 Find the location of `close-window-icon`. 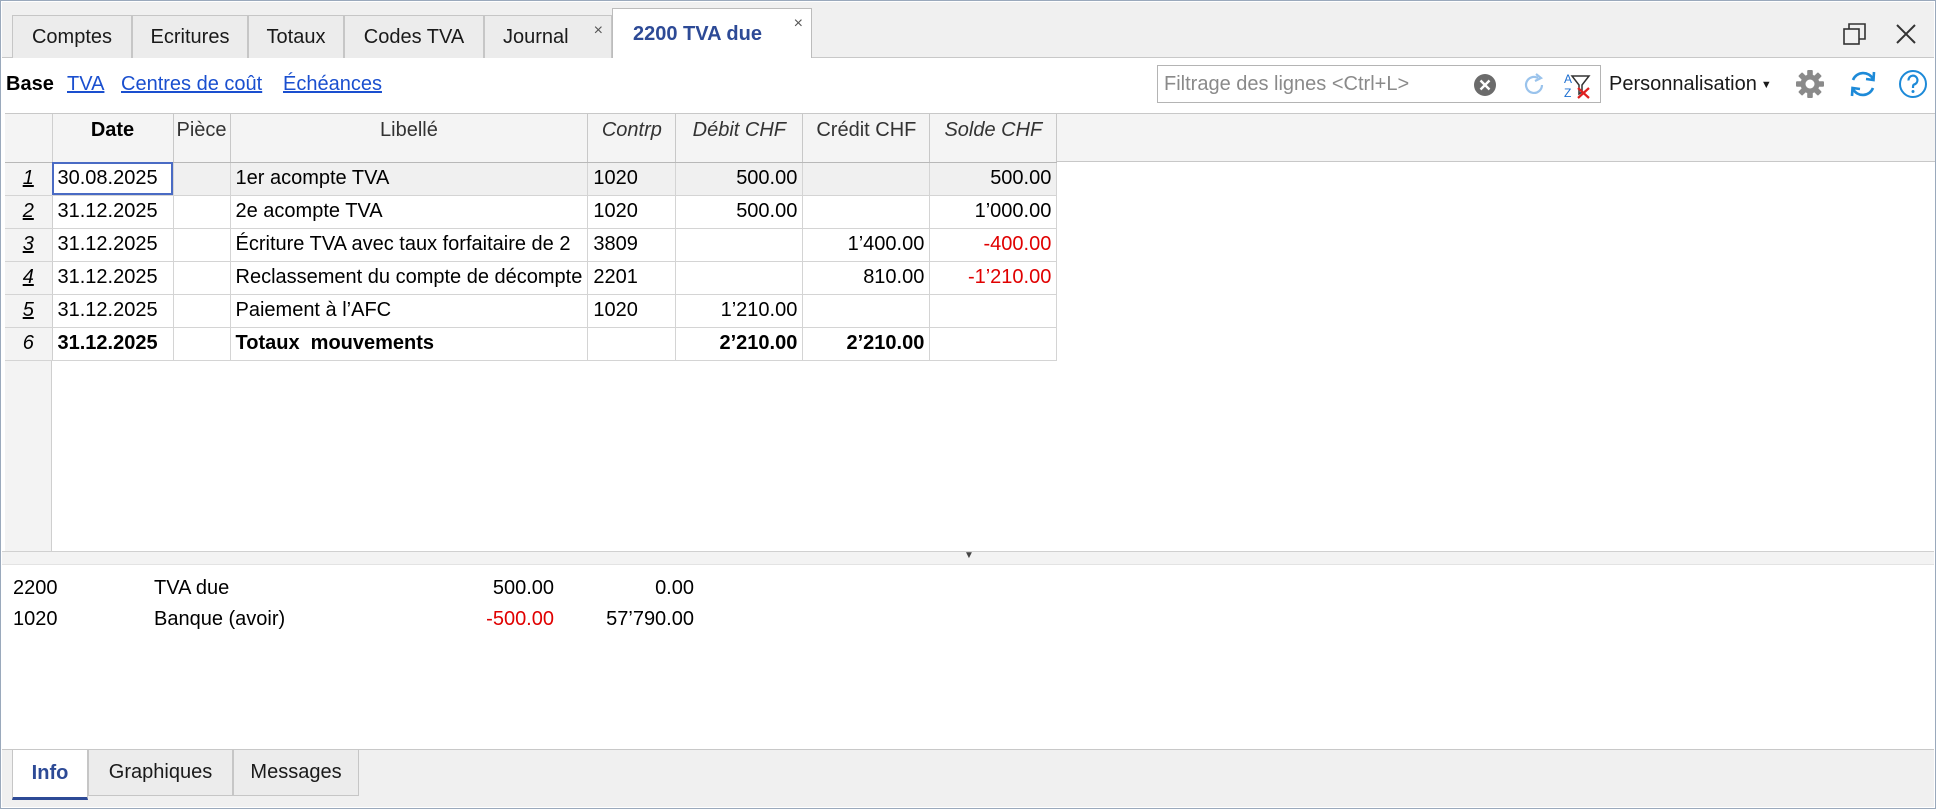

close-window-icon is located at coordinates (1906, 34).